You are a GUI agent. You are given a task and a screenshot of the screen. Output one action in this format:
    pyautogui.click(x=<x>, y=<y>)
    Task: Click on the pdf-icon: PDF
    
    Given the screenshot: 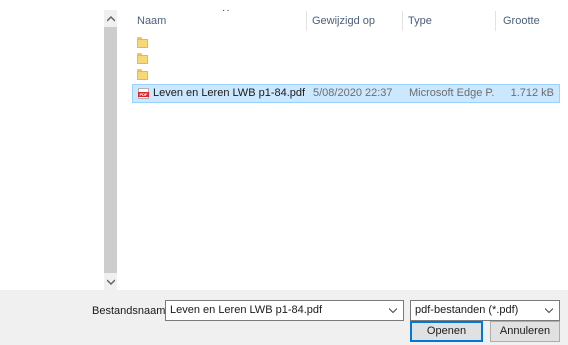 What is the action you would take?
    pyautogui.click(x=143, y=93)
    